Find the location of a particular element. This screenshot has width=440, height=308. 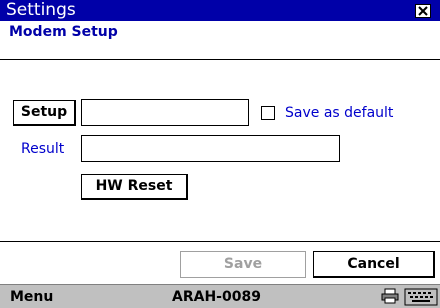

setup-input is located at coordinates (165, 112).